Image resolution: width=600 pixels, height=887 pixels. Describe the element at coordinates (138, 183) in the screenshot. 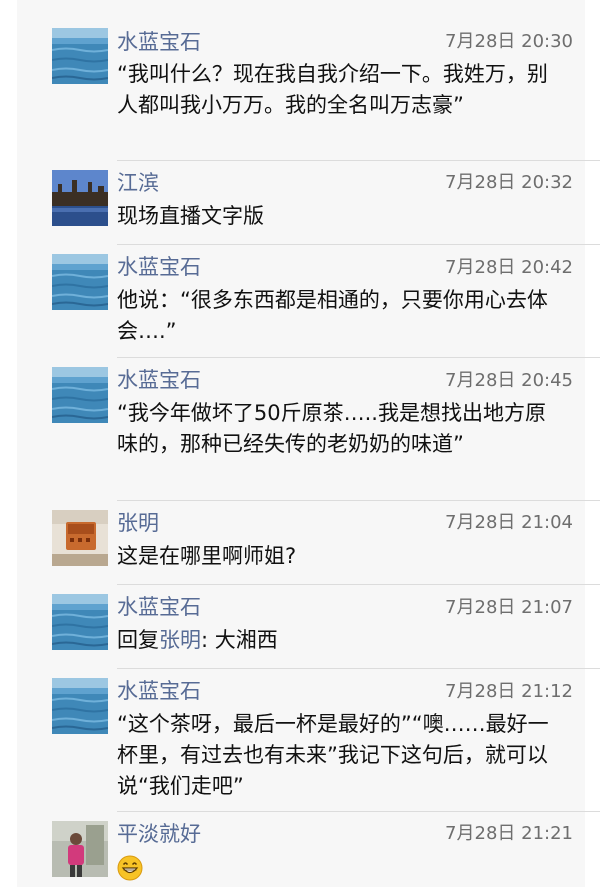

I see `author-name: 江滨` at that location.